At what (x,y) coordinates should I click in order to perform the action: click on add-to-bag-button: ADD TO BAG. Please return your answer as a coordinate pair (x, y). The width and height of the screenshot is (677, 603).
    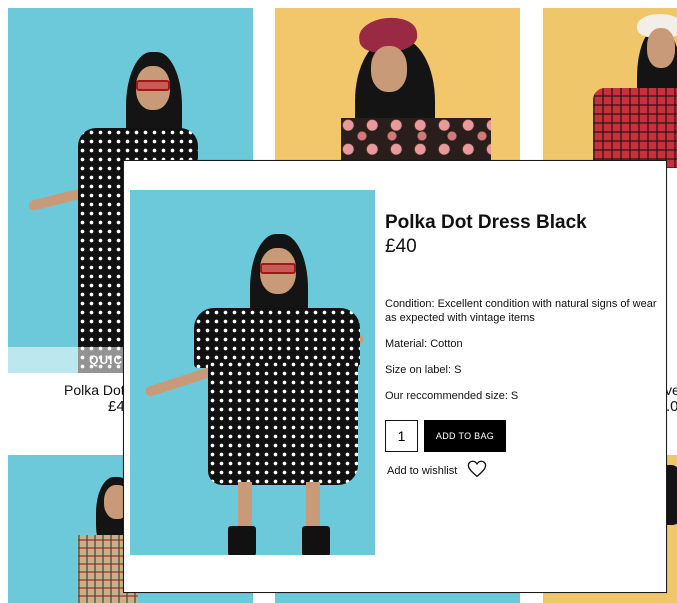
    Looking at the image, I should click on (465, 436).